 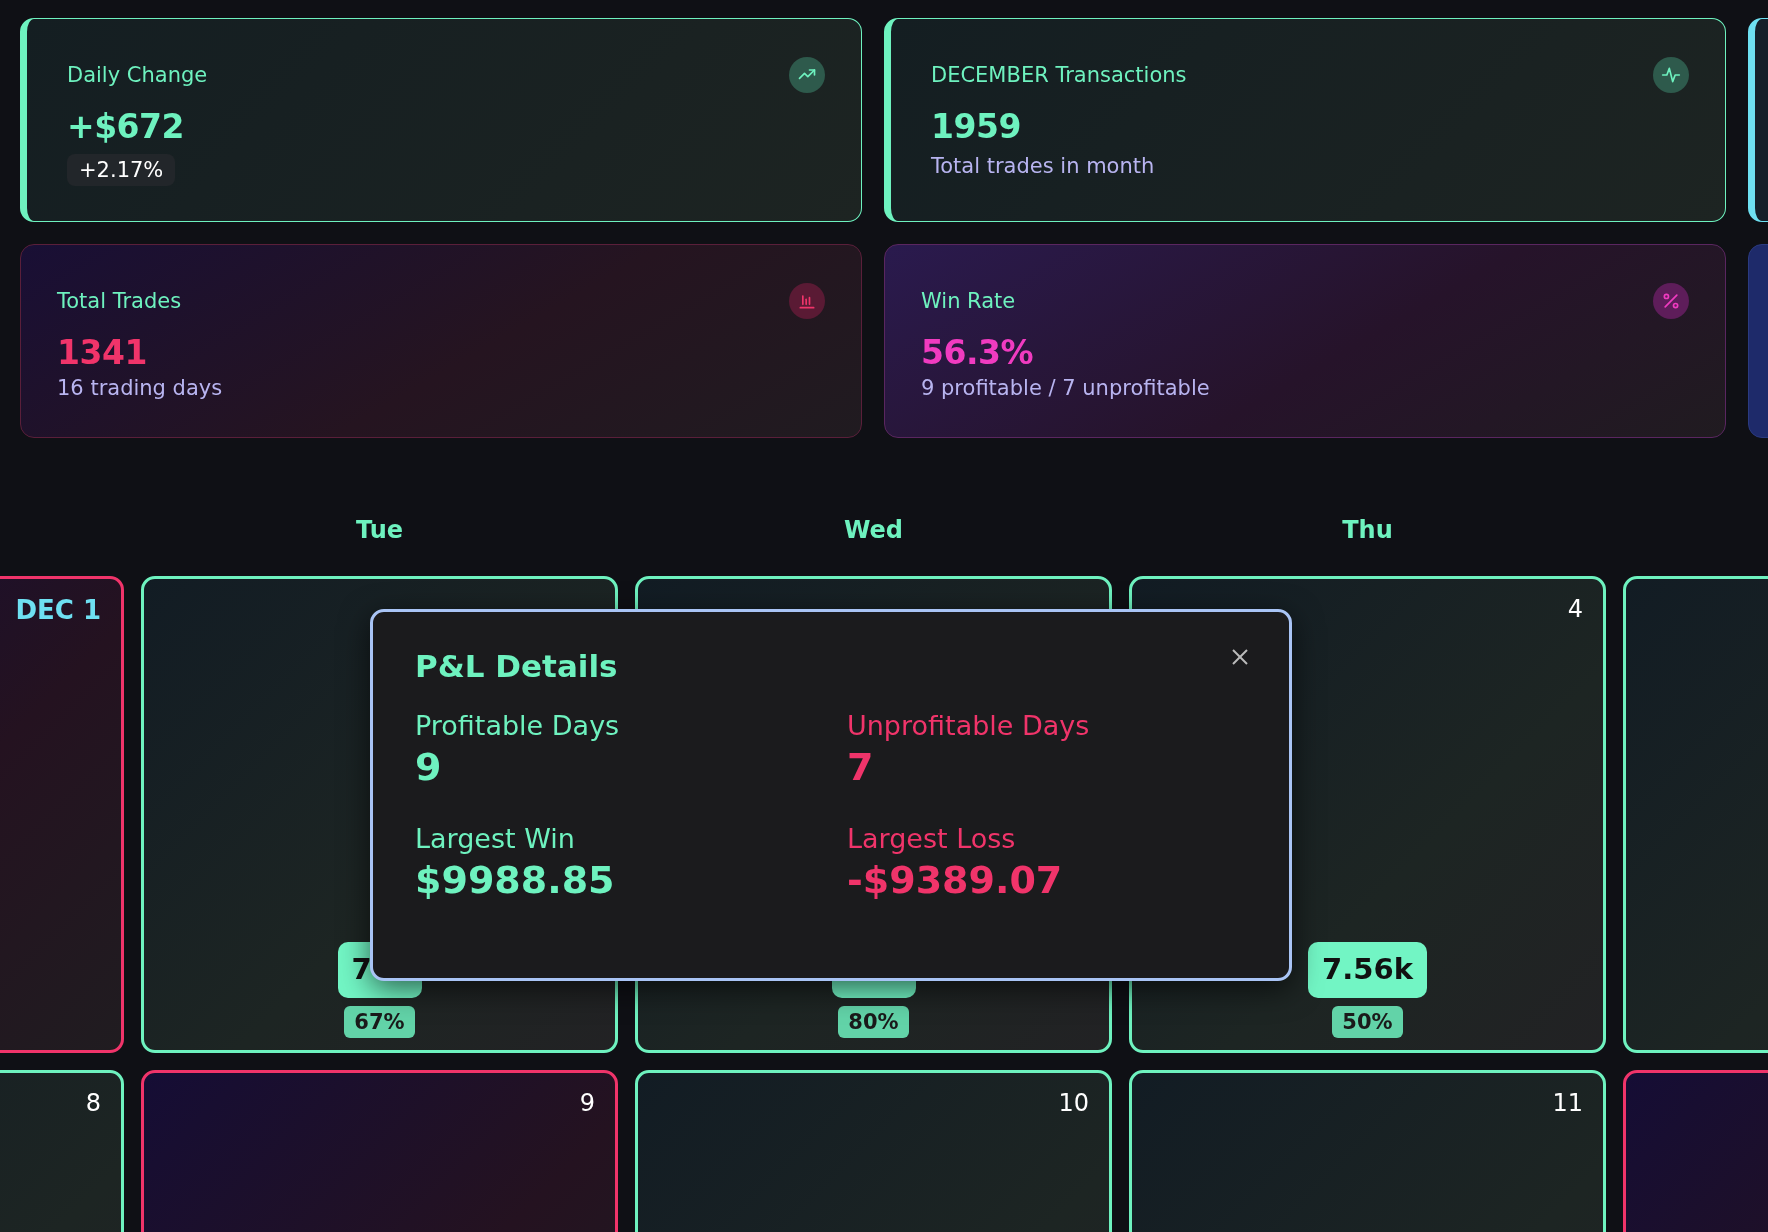 What do you see at coordinates (1043, 166) in the screenshot?
I see `card-subtitle: Total trades in month` at bounding box center [1043, 166].